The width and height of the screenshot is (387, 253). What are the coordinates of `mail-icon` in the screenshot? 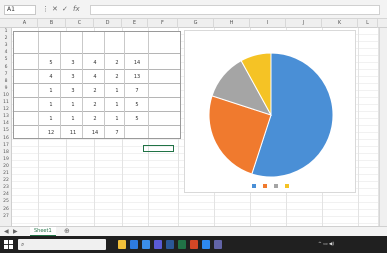 It's located at (146, 244).